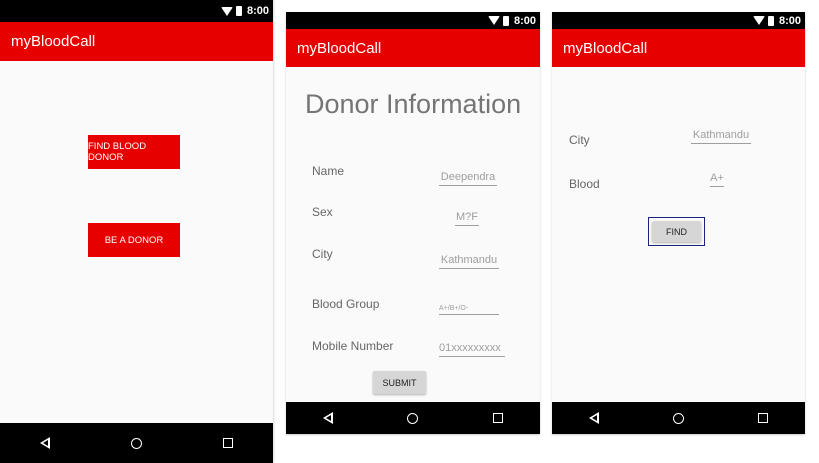 The width and height of the screenshot is (819, 463). Describe the element at coordinates (467, 218) in the screenshot. I see `sex-field: M?F` at that location.